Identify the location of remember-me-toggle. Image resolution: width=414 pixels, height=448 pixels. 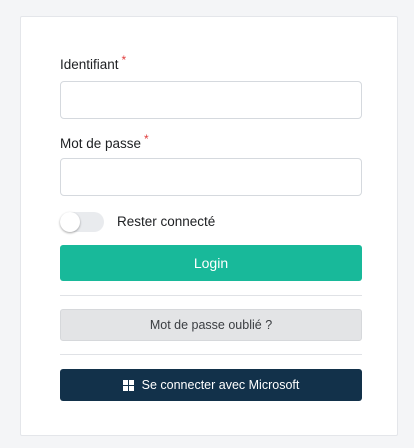
(82, 222).